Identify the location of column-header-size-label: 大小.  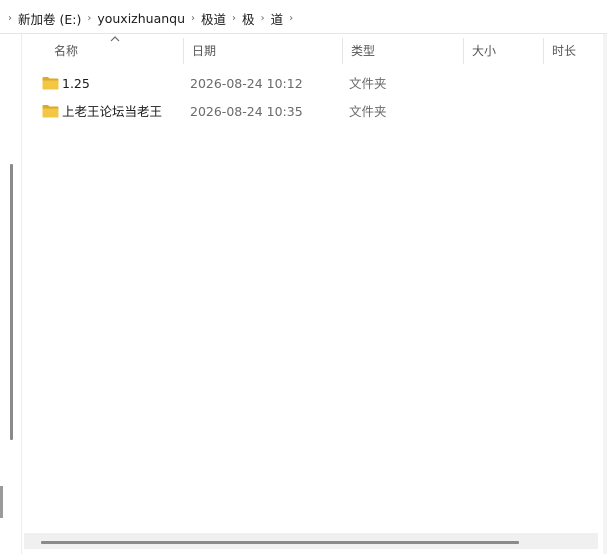
(484, 51).